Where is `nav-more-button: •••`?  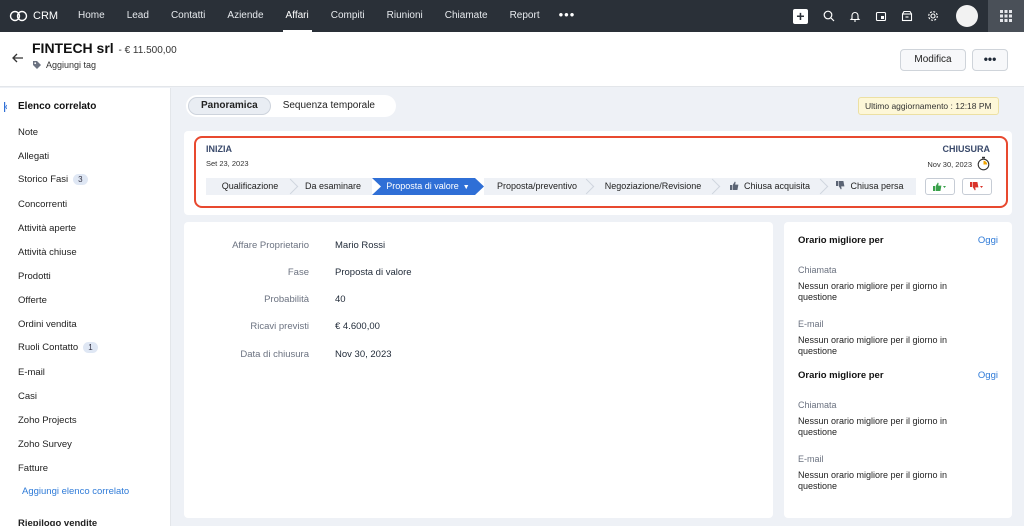
nav-more-button: ••• is located at coordinates (567, 16).